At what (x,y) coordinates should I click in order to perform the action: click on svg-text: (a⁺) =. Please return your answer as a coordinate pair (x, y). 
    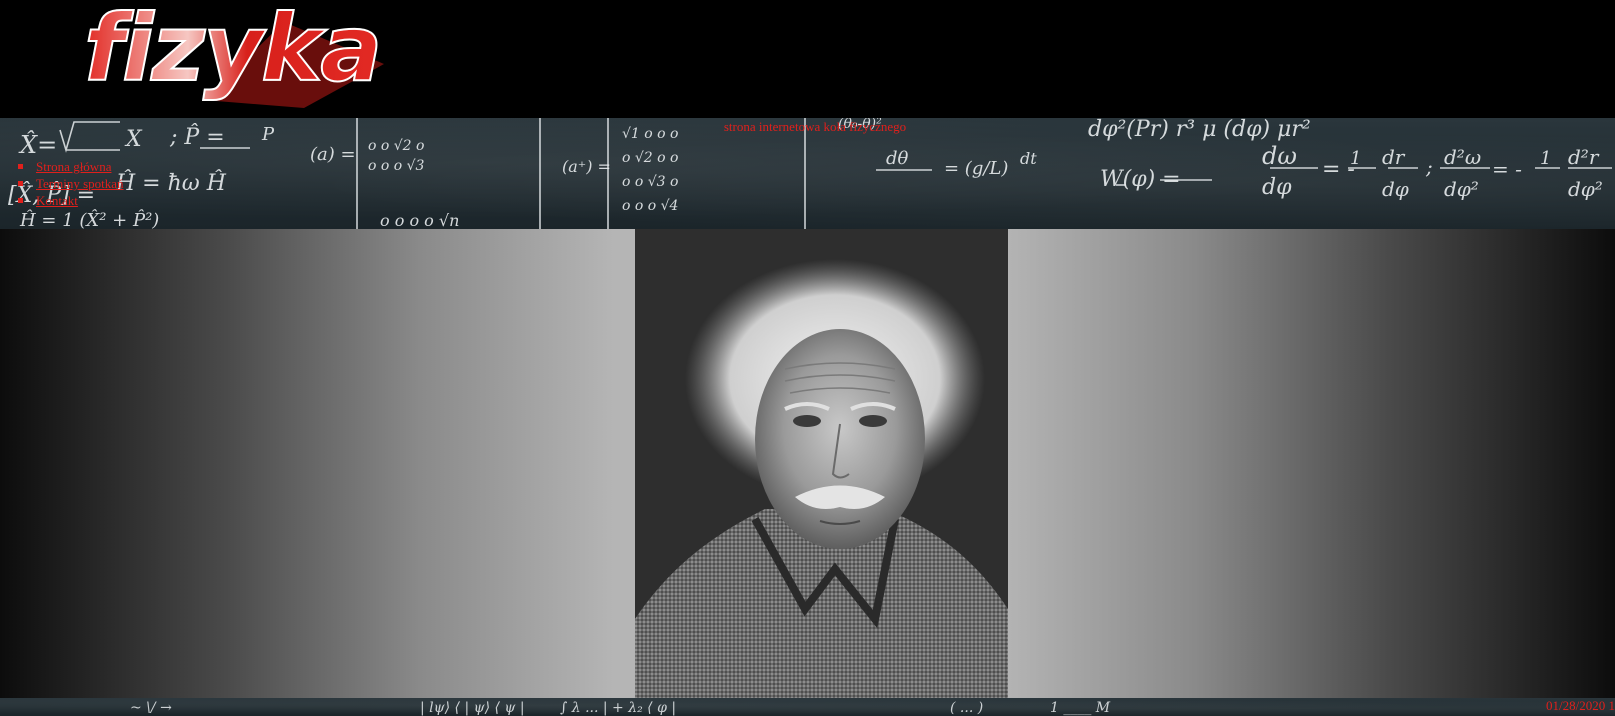
    Looking at the image, I should click on (586, 166).